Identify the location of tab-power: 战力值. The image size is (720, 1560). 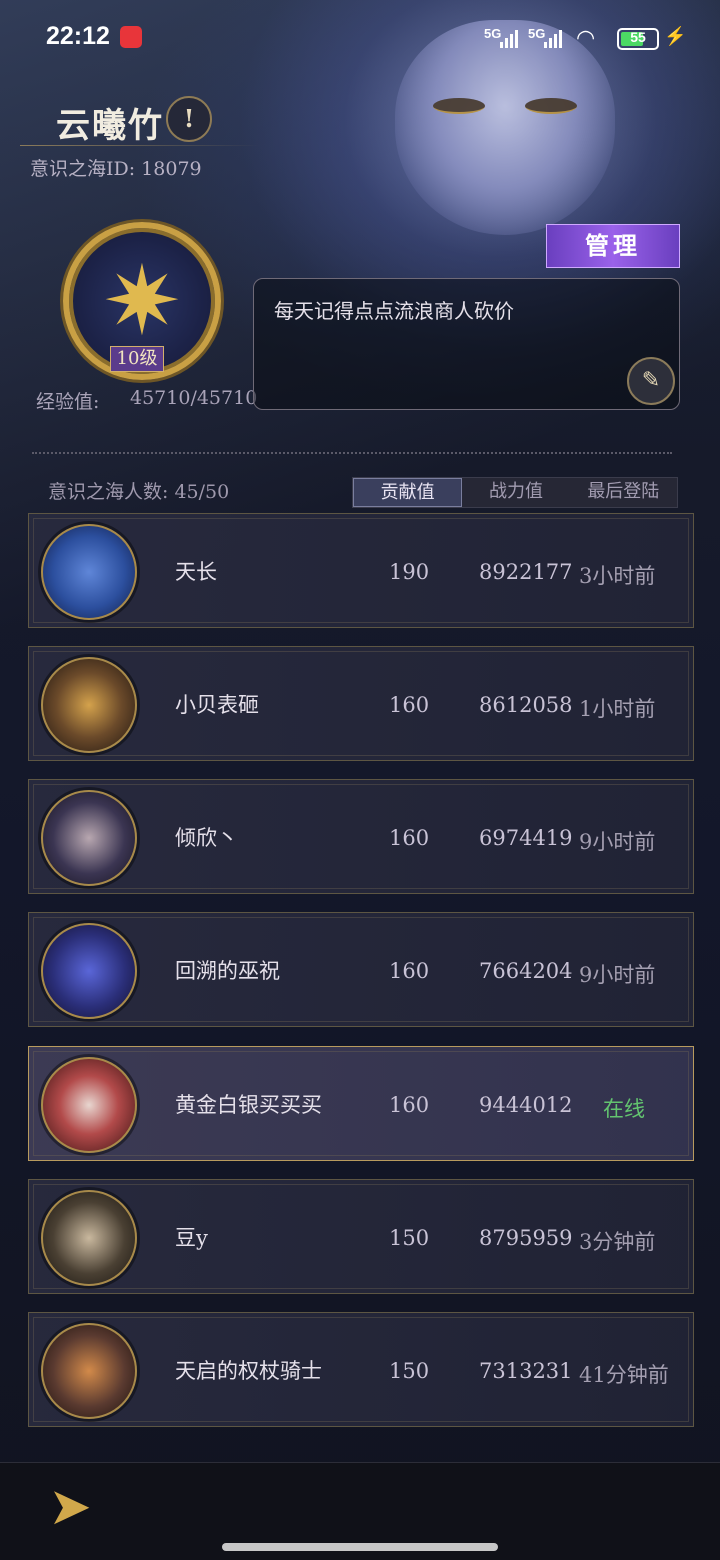
(515, 492).